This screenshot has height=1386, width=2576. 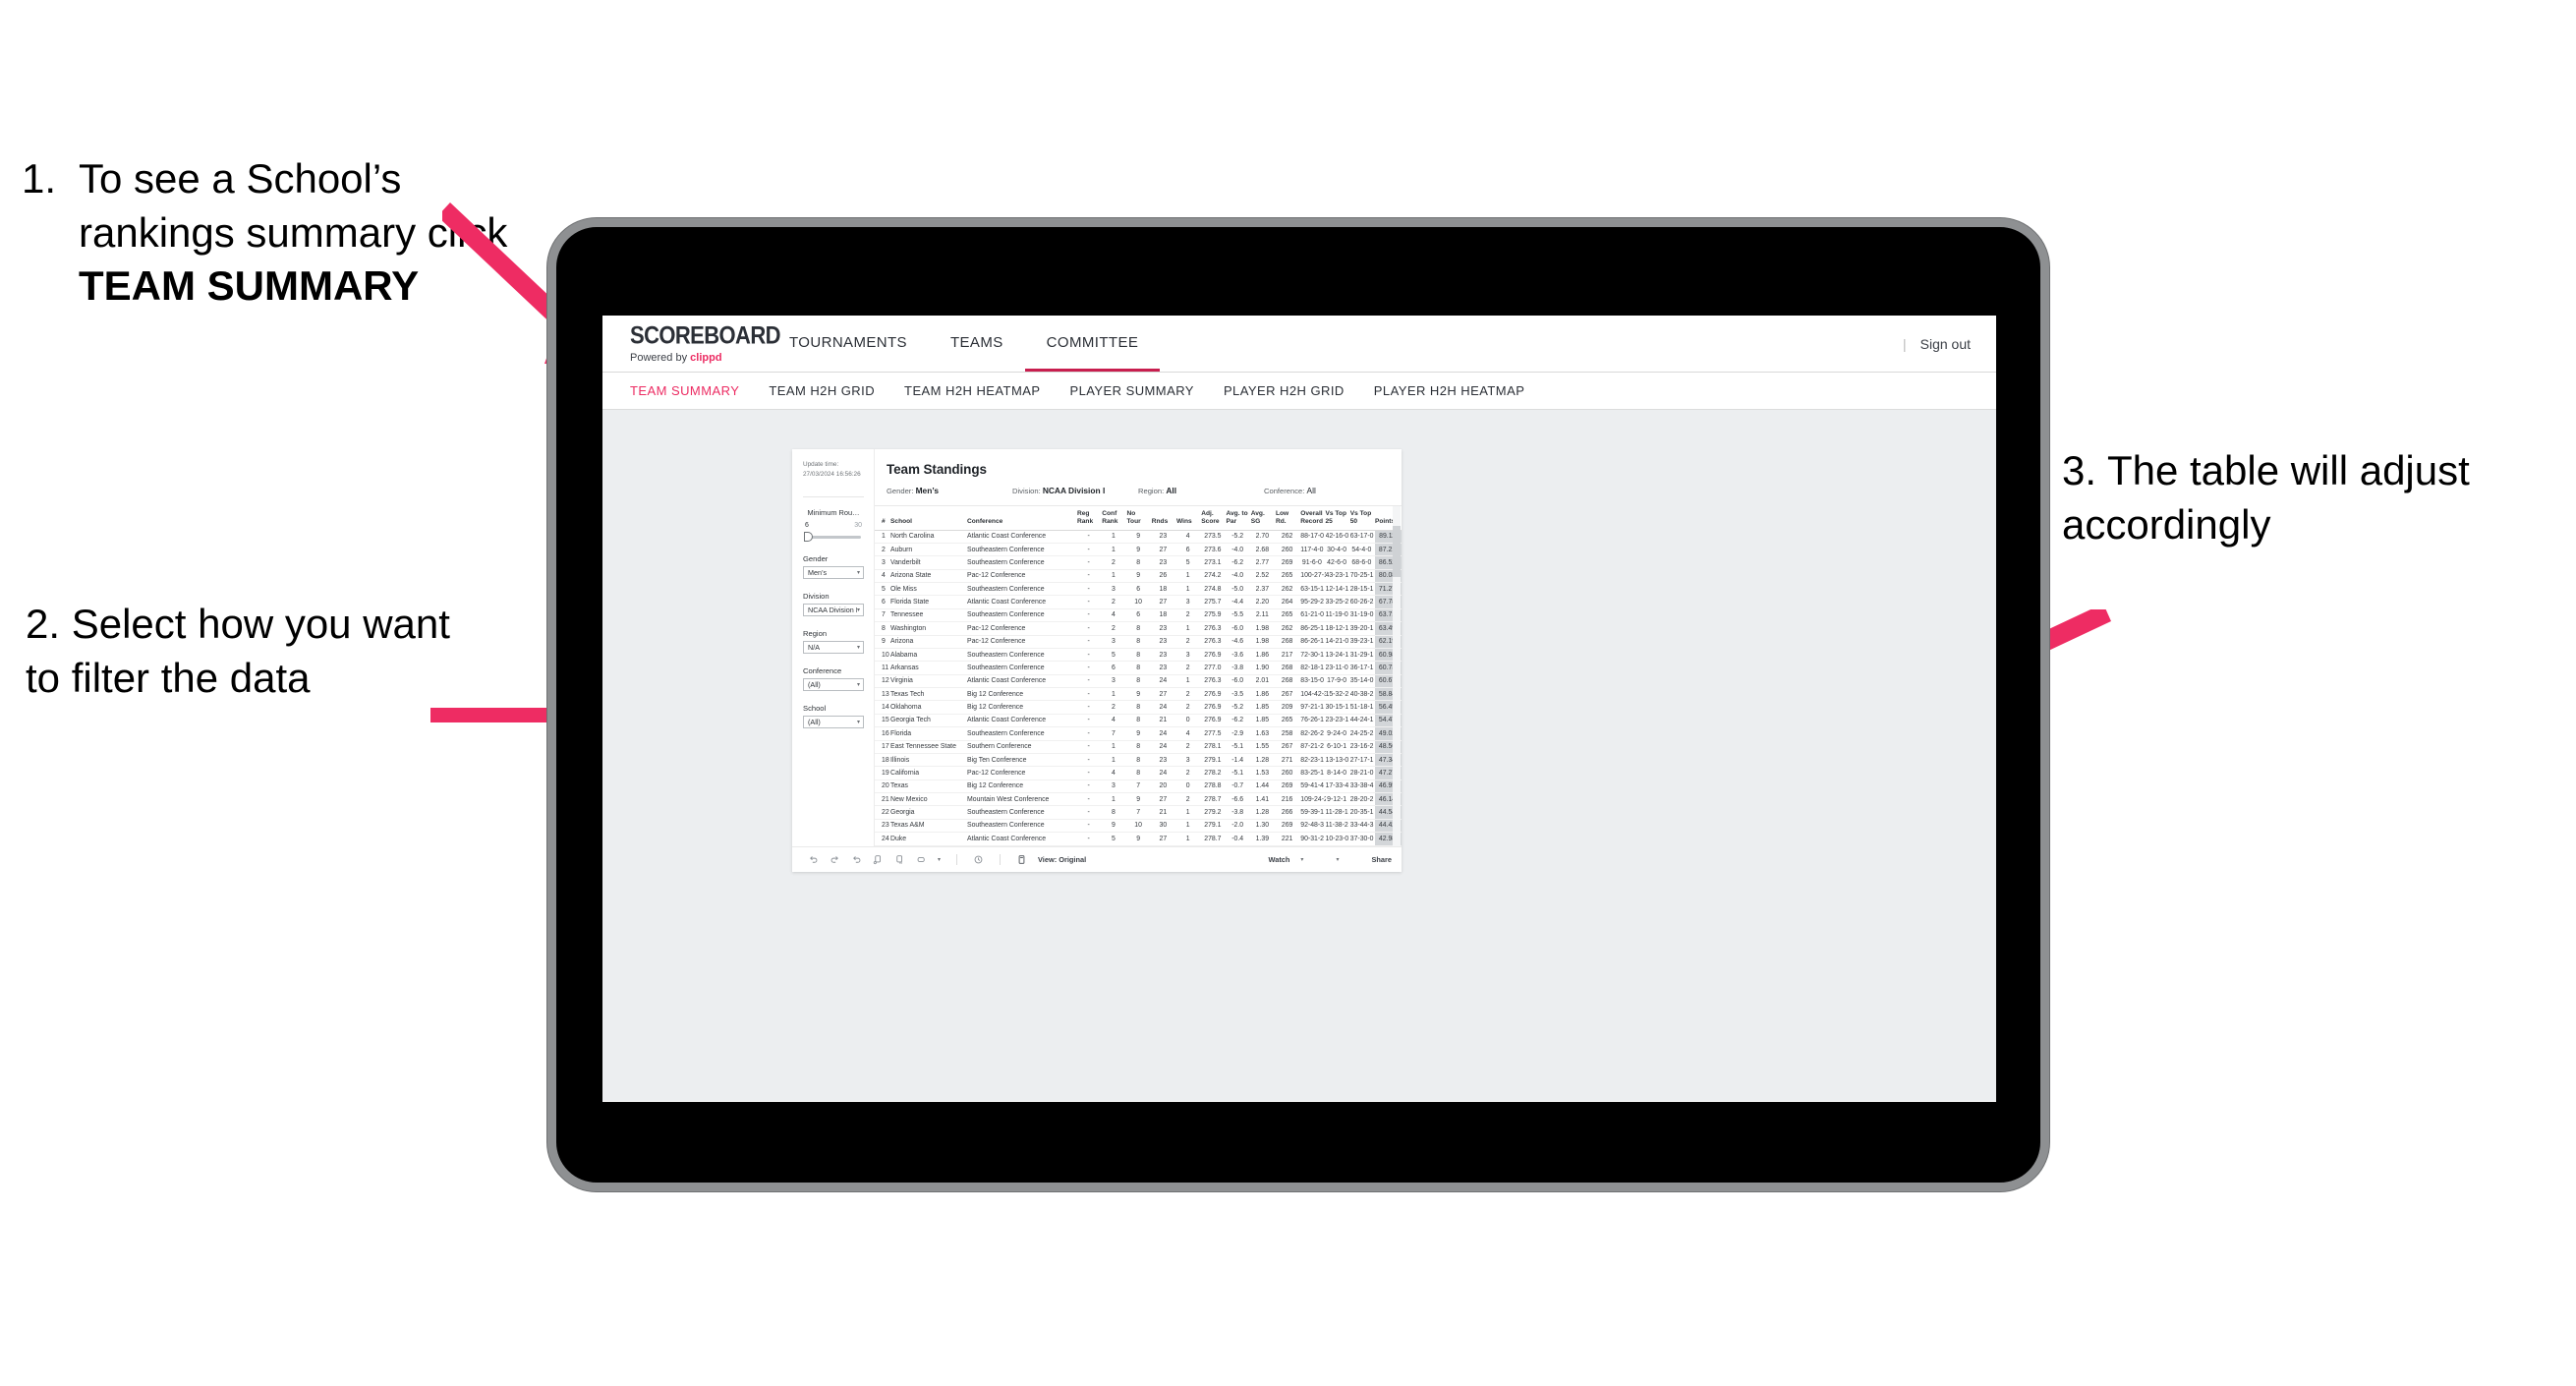 I want to click on table-cell: 1.90, so click(x=1263, y=668).